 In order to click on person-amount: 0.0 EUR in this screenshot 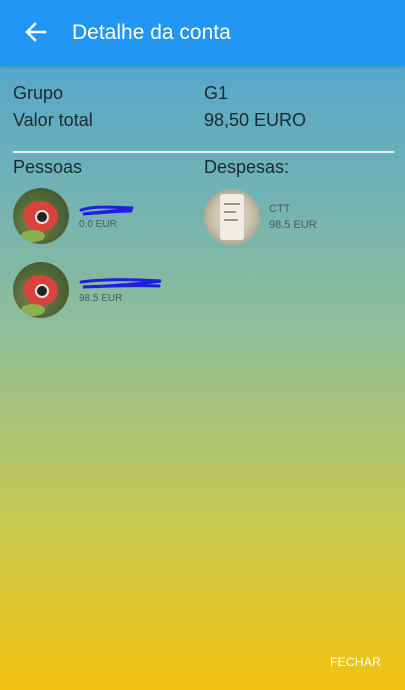, I will do `click(98, 224)`.